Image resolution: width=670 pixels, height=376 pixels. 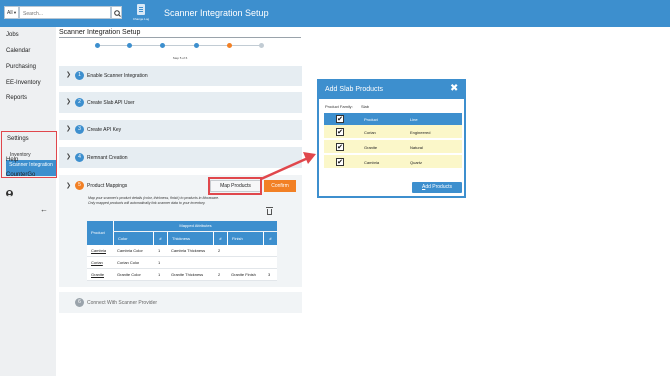 I want to click on sidebar-item-reports: Reports, so click(x=16, y=98).